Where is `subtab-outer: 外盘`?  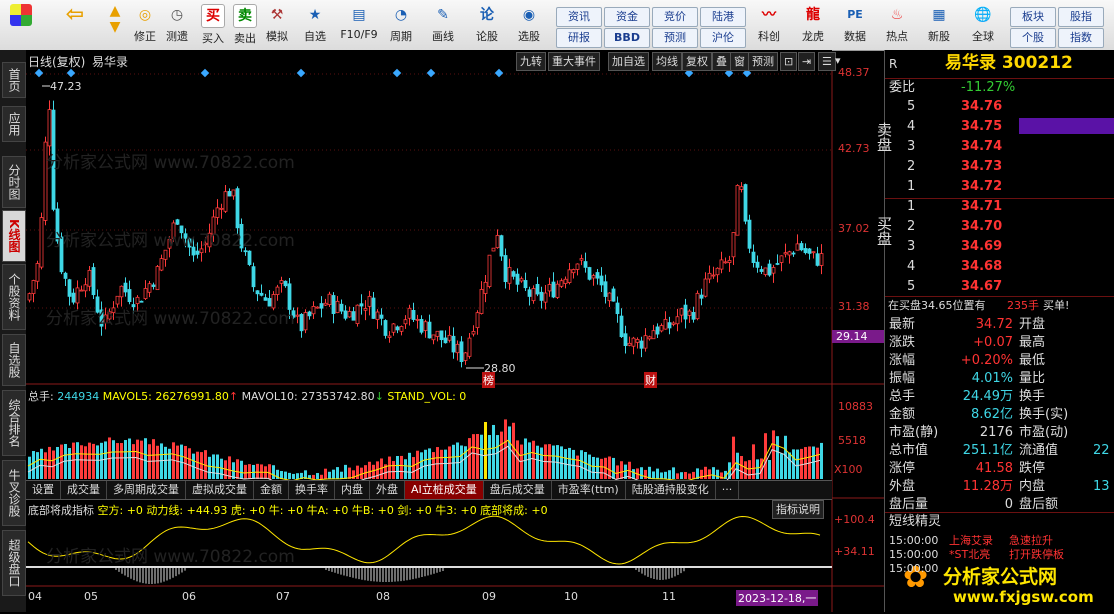
subtab-outer: 外盘 is located at coordinates (387, 490).